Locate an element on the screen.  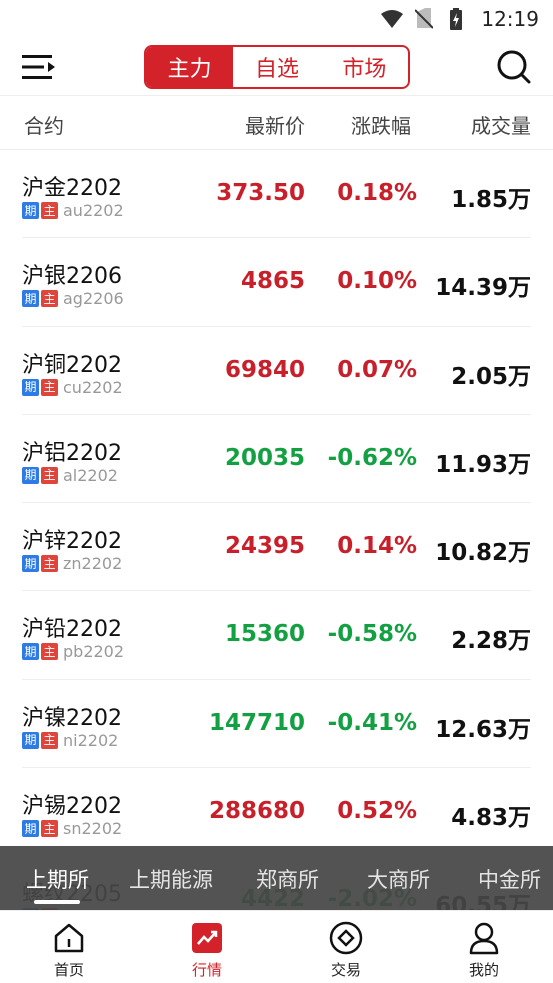
nav-profile: 我的 is located at coordinates (484, 950).